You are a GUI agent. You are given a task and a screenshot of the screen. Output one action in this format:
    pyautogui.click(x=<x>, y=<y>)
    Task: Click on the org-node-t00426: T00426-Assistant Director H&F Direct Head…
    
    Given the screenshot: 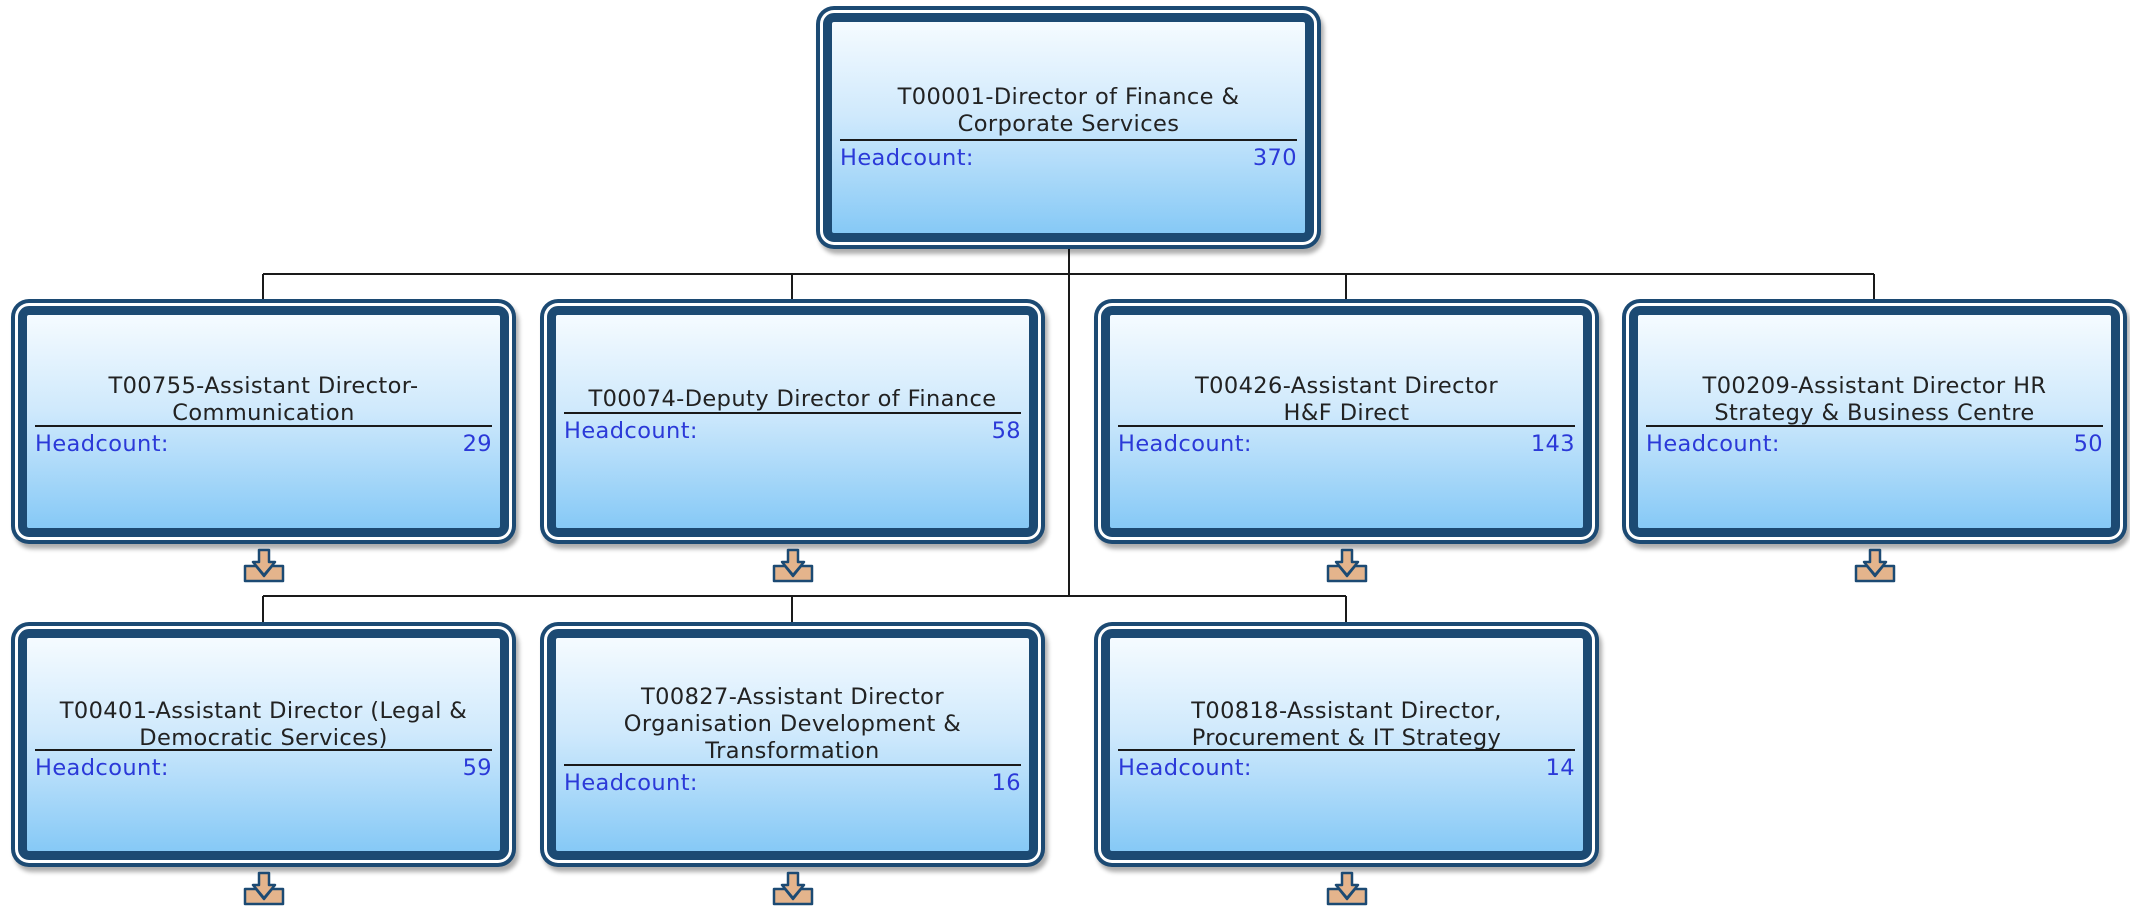 What is the action you would take?
    pyautogui.click(x=1346, y=421)
    